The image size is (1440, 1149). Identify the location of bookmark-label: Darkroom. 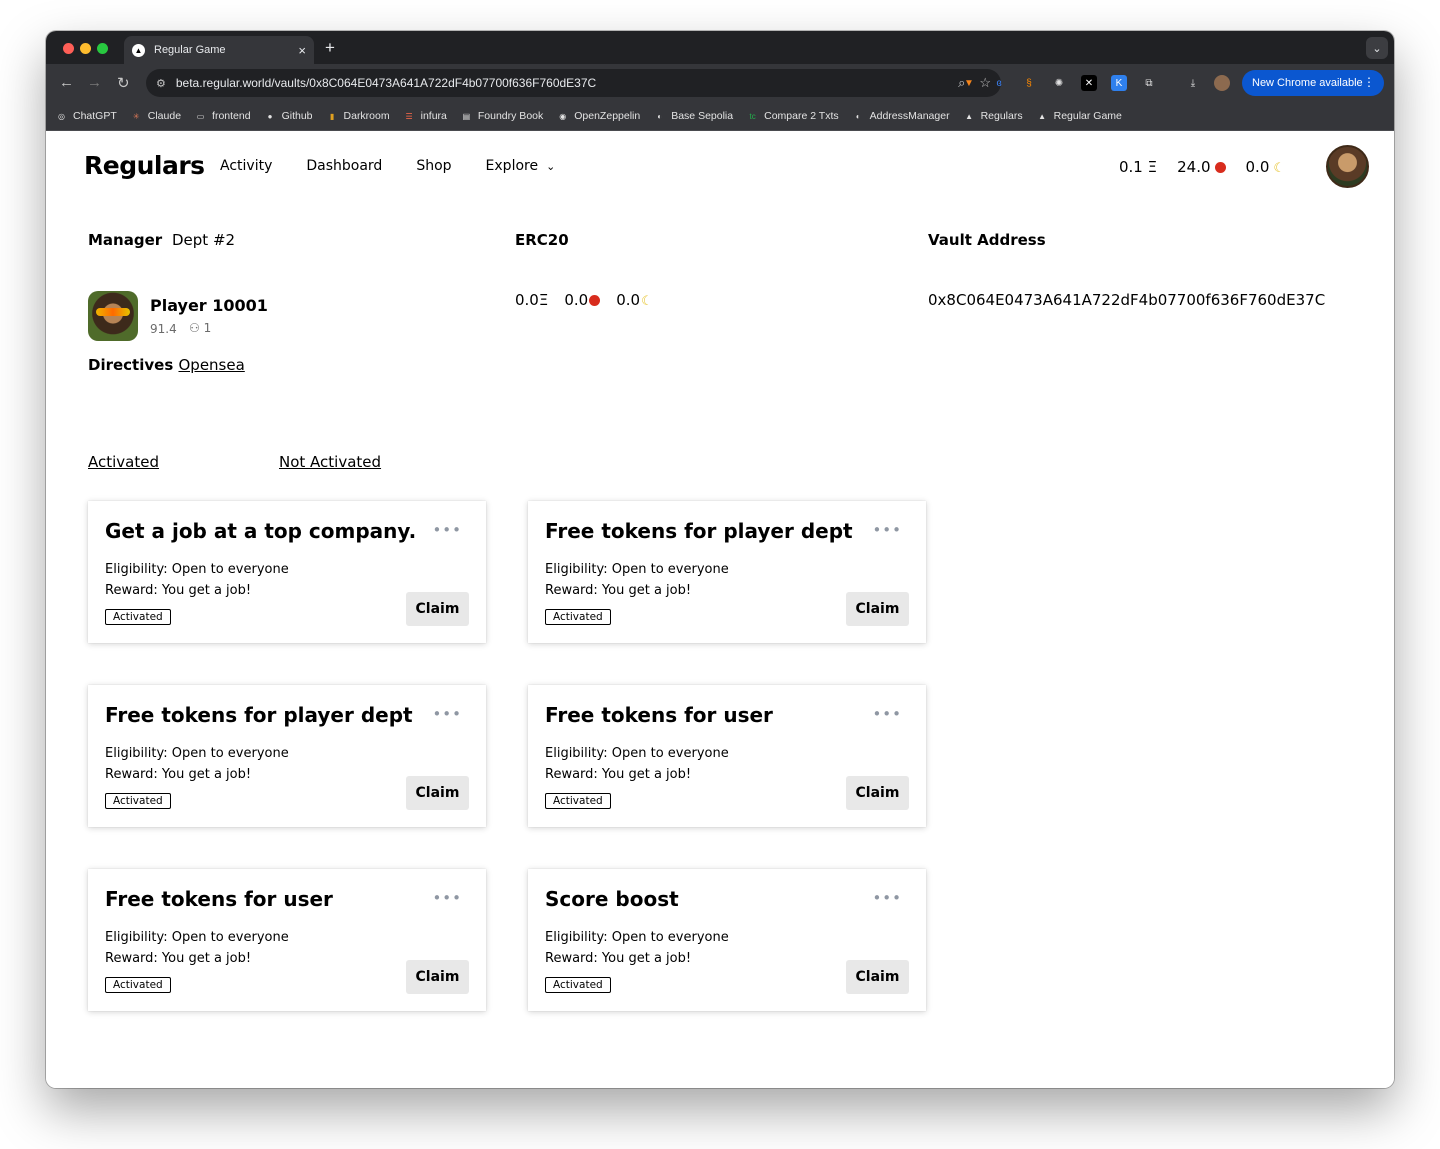
(366, 116).